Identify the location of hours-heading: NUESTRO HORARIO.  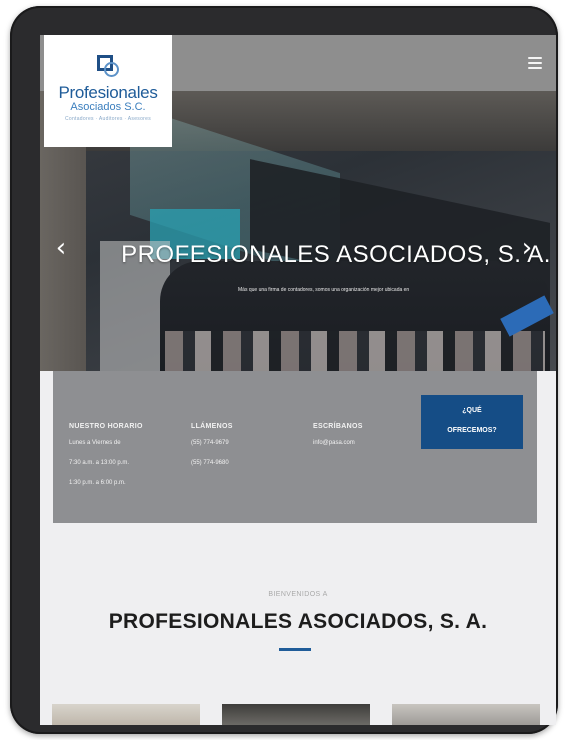
(106, 426).